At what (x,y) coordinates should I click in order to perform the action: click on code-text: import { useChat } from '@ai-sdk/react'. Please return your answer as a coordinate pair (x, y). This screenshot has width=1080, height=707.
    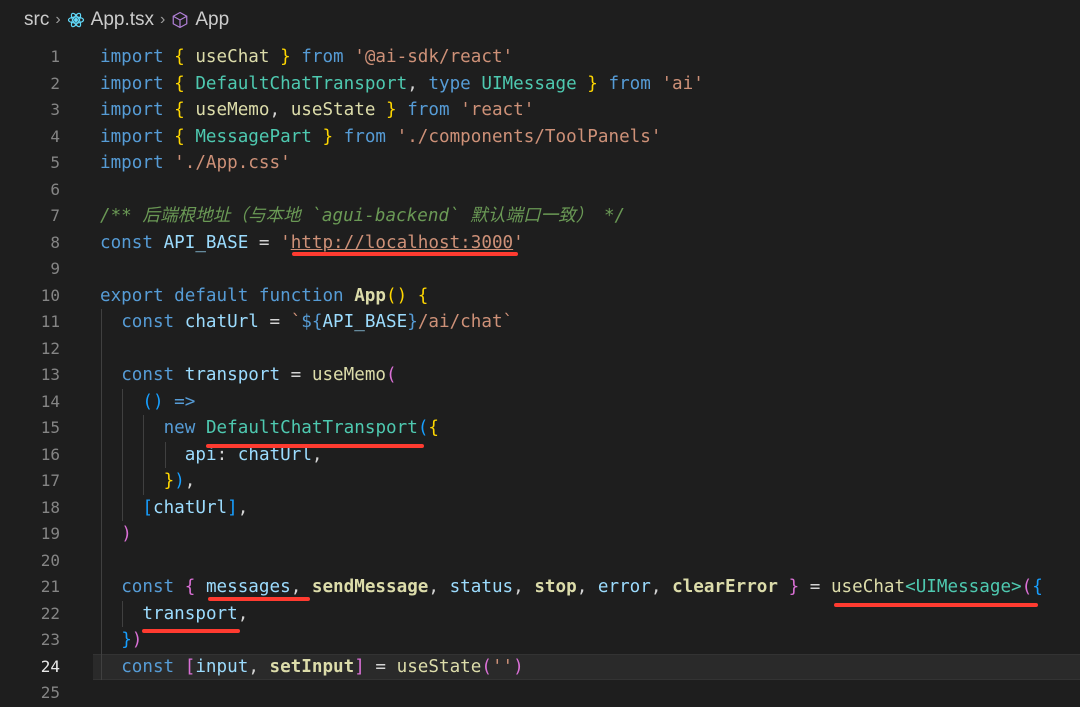
    Looking at the image, I should click on (306, 57).